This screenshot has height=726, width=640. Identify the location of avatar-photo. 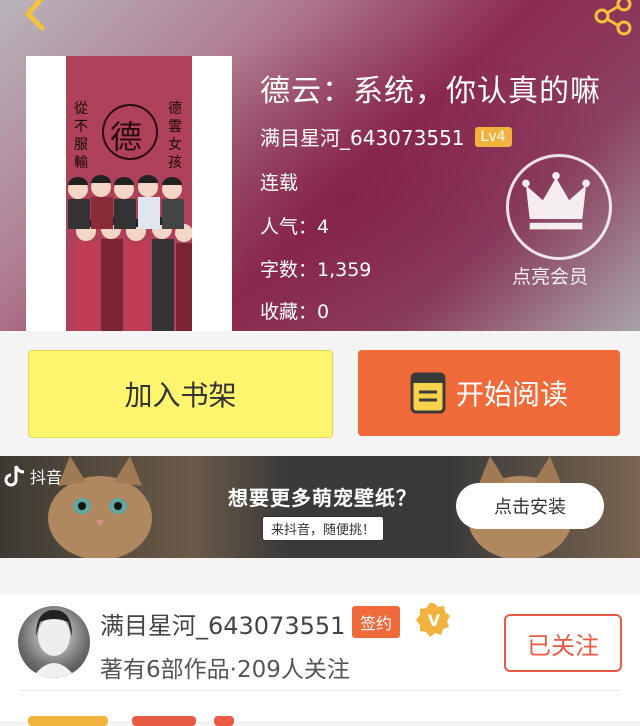
(54, 644).